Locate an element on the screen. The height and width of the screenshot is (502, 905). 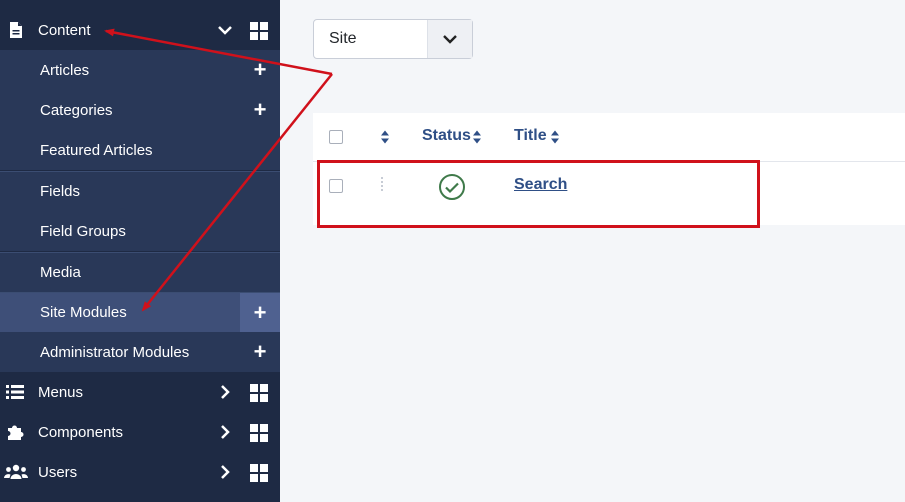
annotation-arrows is located at coordinates (218, 170).